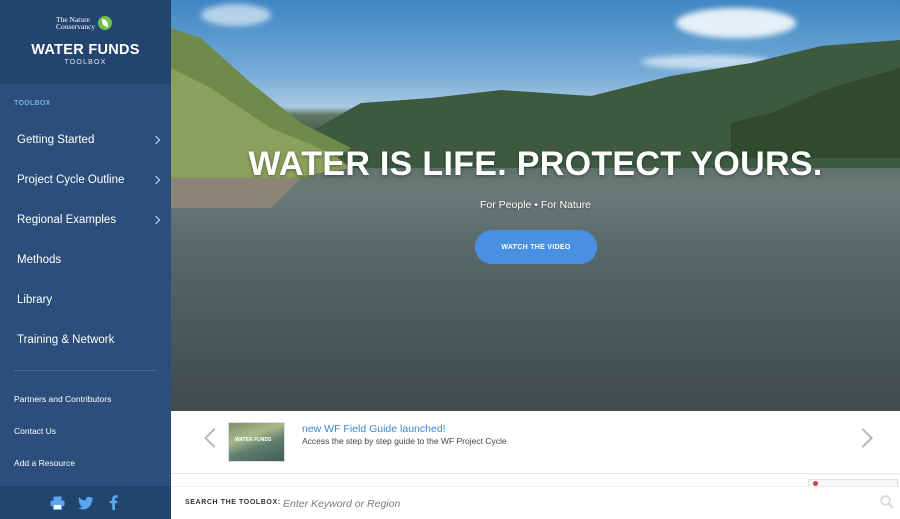 Image resolution: width=900 pixels, height=519 pixels. I want to click on search-icon, so click(887, 502).